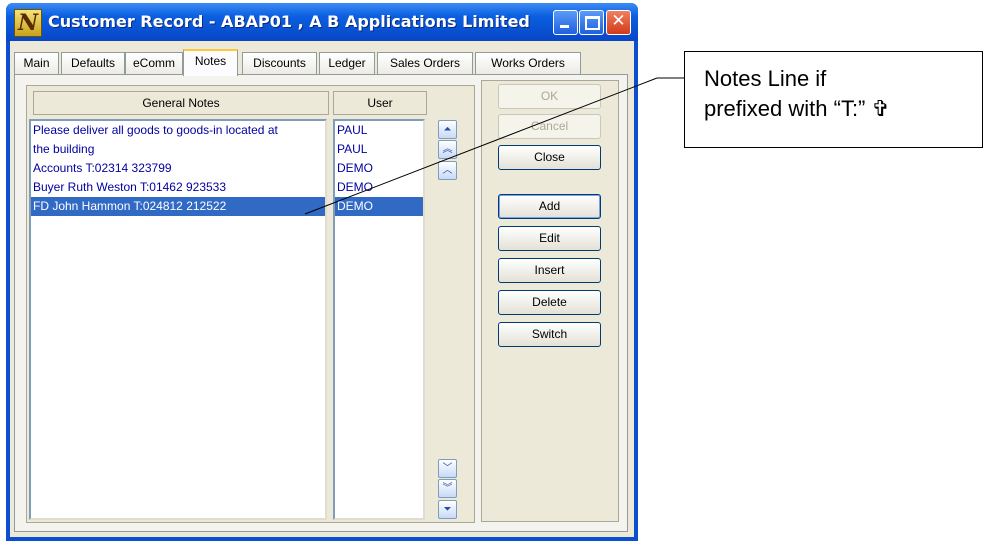  I want to click on tab-notes: Notes, so click(210, 62).